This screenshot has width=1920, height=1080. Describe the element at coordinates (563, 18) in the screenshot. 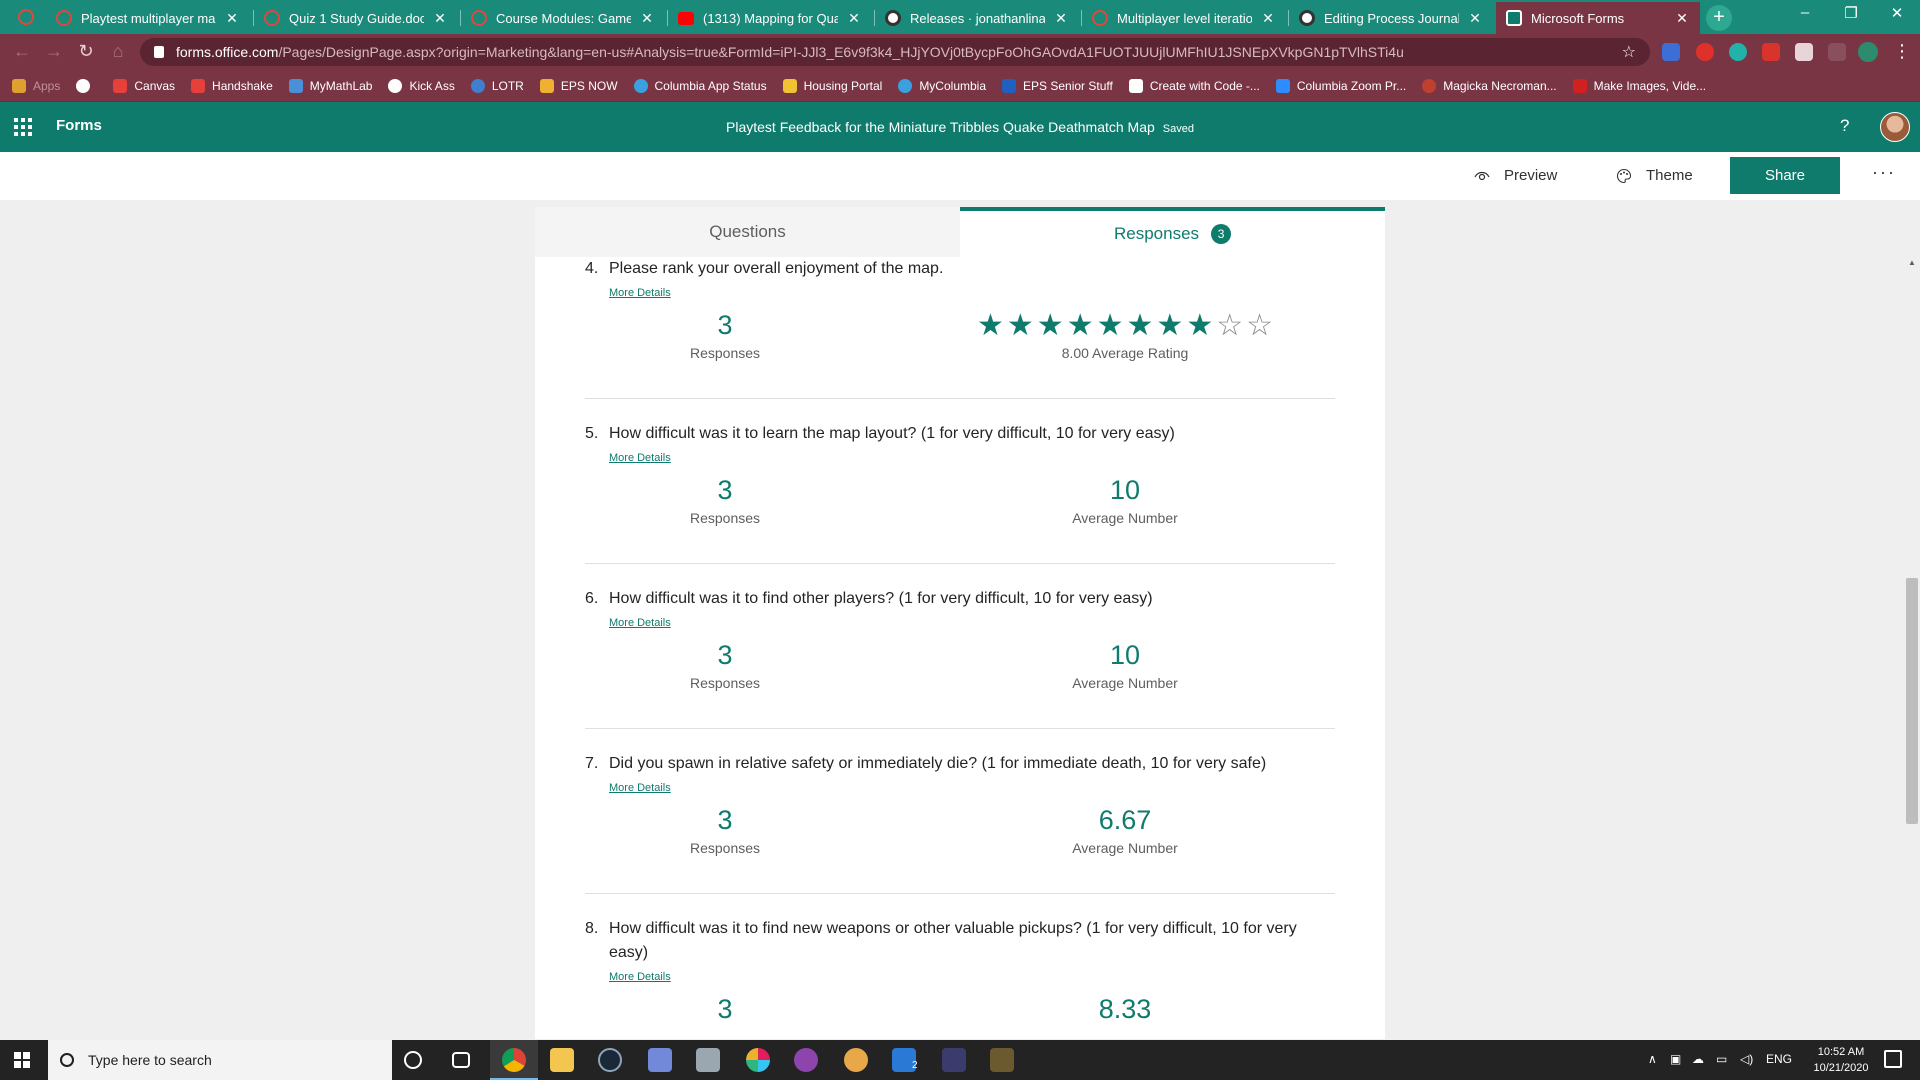

I see `browser-tab: Course Modules: Game De ✕` at that location.